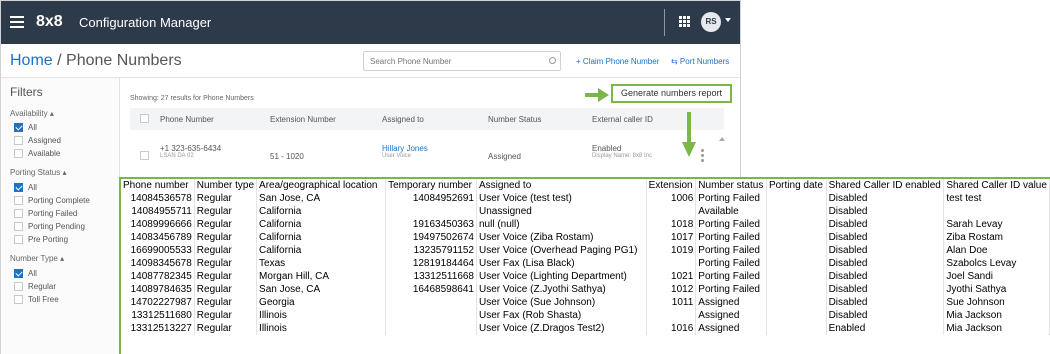  Describe the element at coordinates (996, 224) in the screenshot. I see `table-cell: Sarah Levay` at that location.